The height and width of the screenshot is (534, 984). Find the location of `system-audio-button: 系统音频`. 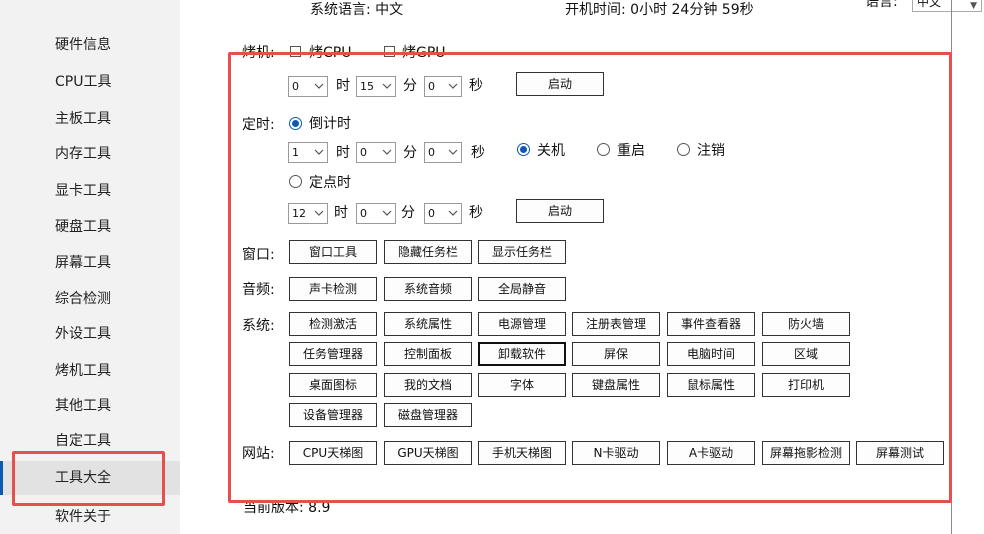

system-audio-button: 系统音频 is located at coordinates (428, 289).